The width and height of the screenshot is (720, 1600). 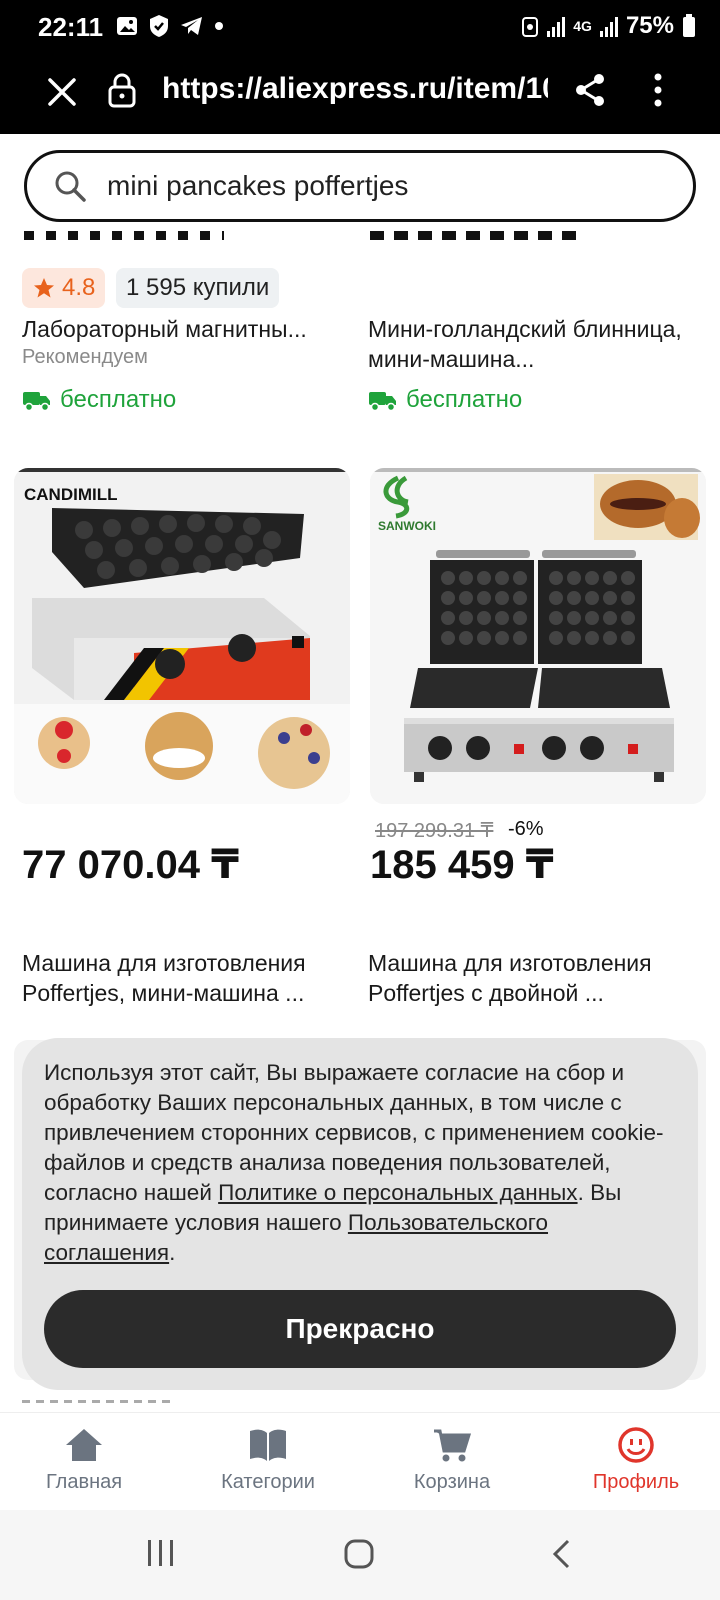 I want to click on nav-categories: Категории, so click(x=268, y=1460).